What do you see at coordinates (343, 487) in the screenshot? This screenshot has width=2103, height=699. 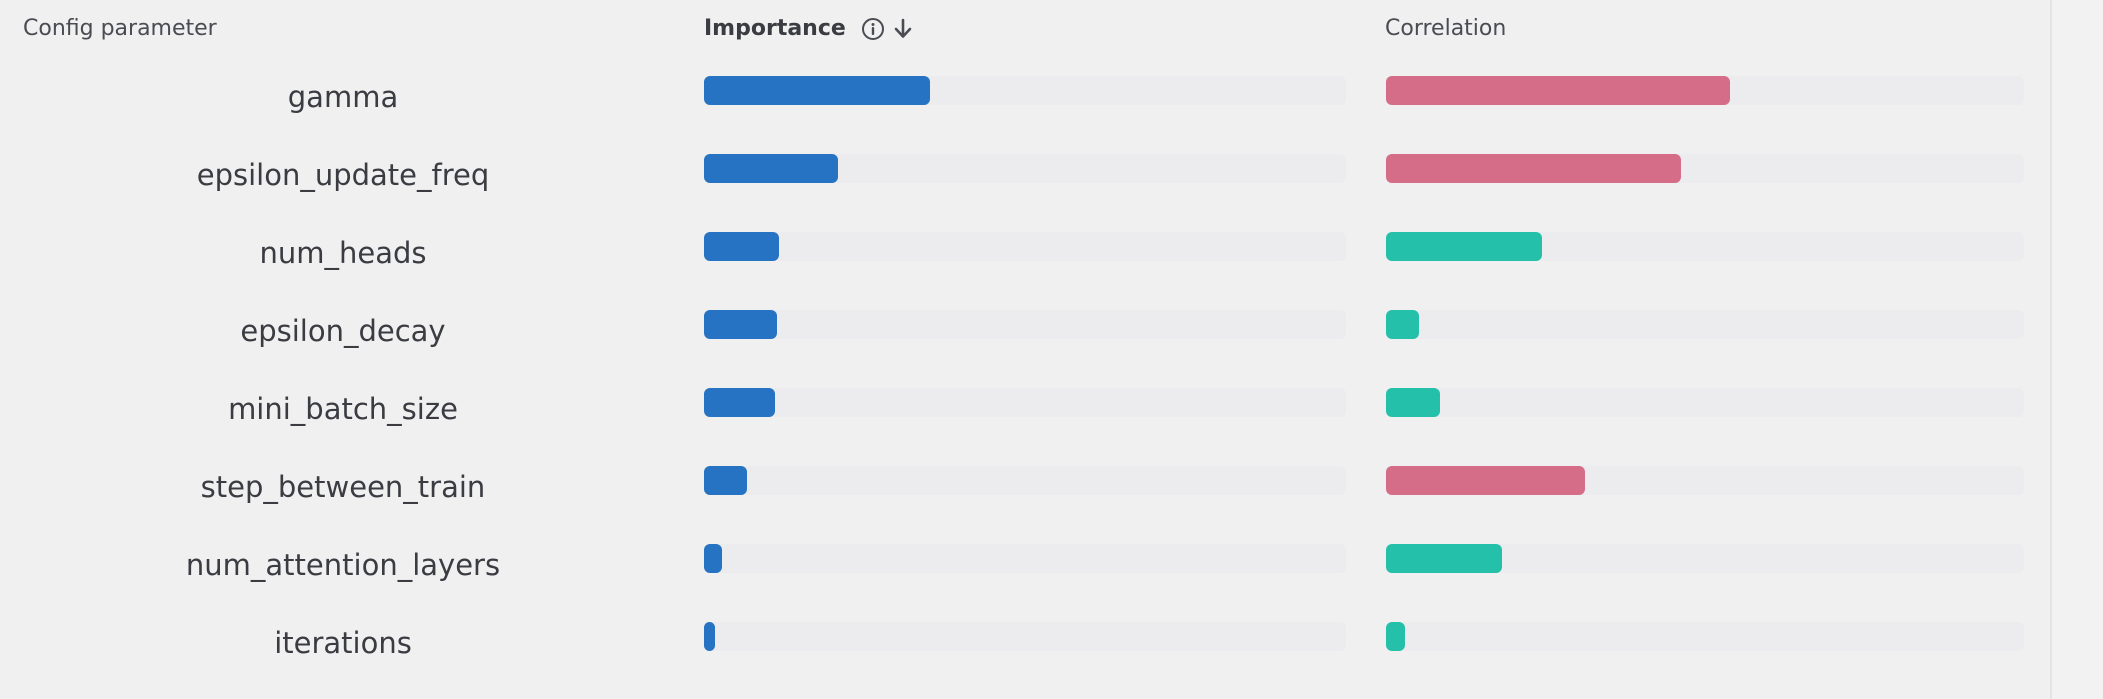 I see `parameter-name: step_between_train` at bounding box center [343, 487].